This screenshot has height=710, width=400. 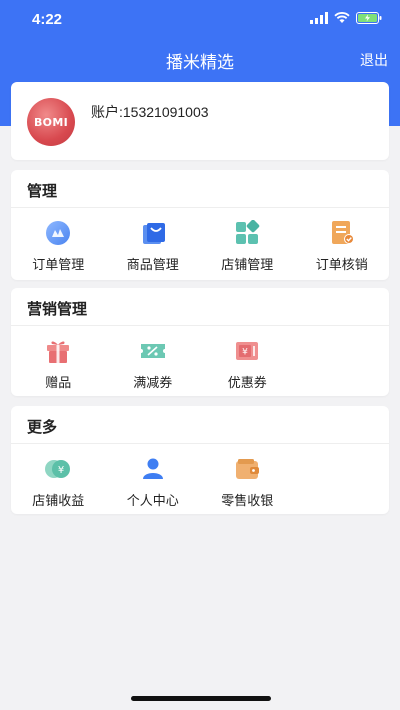 I want to click on page-title: 播米精选, so click(x=200, y=62).